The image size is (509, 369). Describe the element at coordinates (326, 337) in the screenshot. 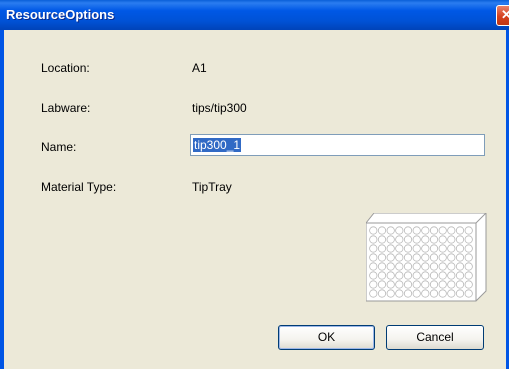

I see `ok-button: OK` at that location.